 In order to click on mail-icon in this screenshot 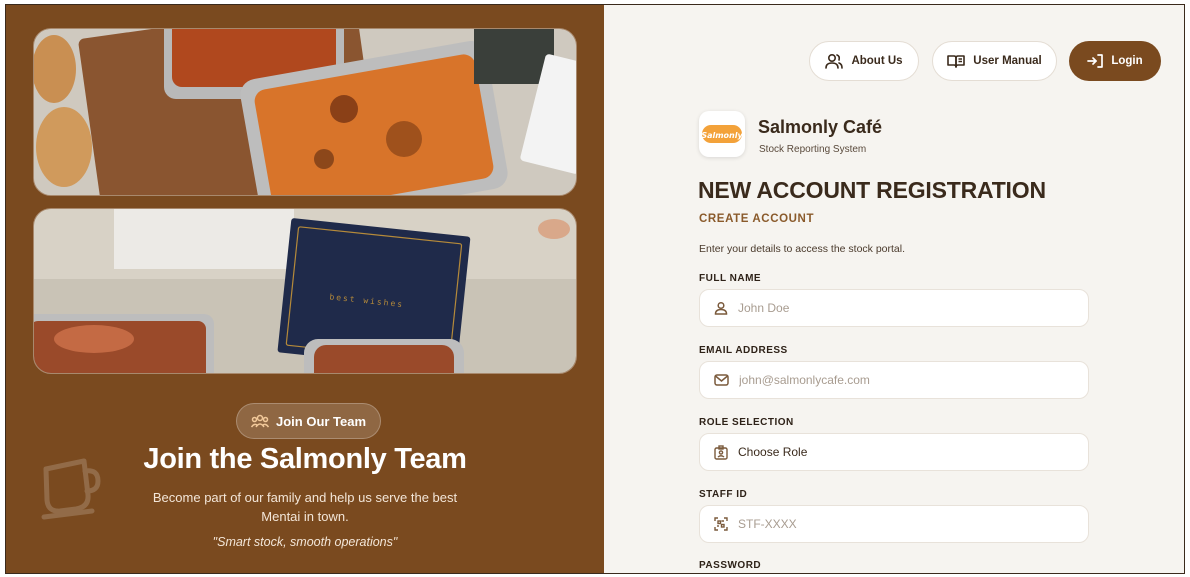, I will do `click(721, 380)`.